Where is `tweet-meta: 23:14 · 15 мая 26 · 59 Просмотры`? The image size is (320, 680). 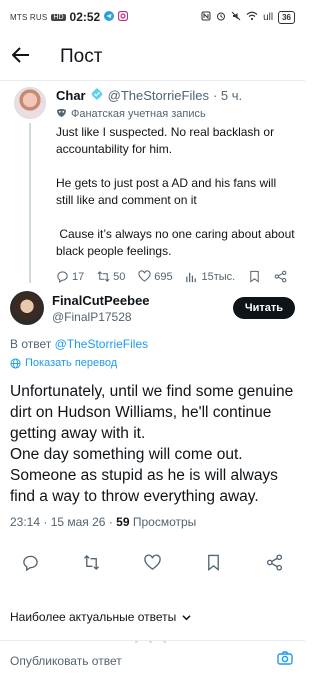
tweet-meta: 23:14 · 15 мая 26 · 59 Просмотры is located at coordinates (152, 522).